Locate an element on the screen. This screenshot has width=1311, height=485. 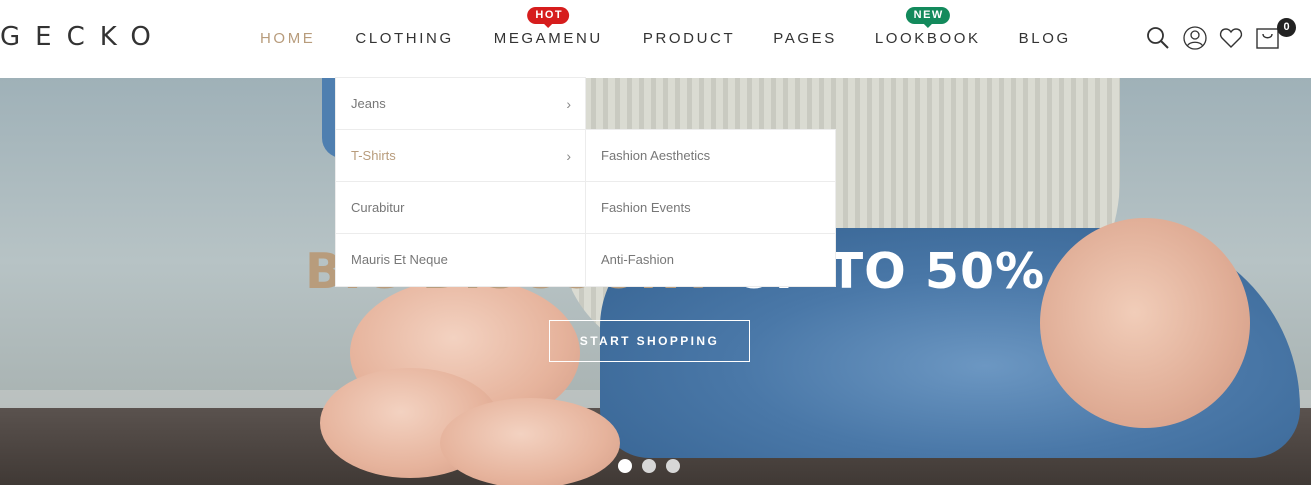
submenu-item-label: Fashion Aesthetics is located at coordinates (656, 155).